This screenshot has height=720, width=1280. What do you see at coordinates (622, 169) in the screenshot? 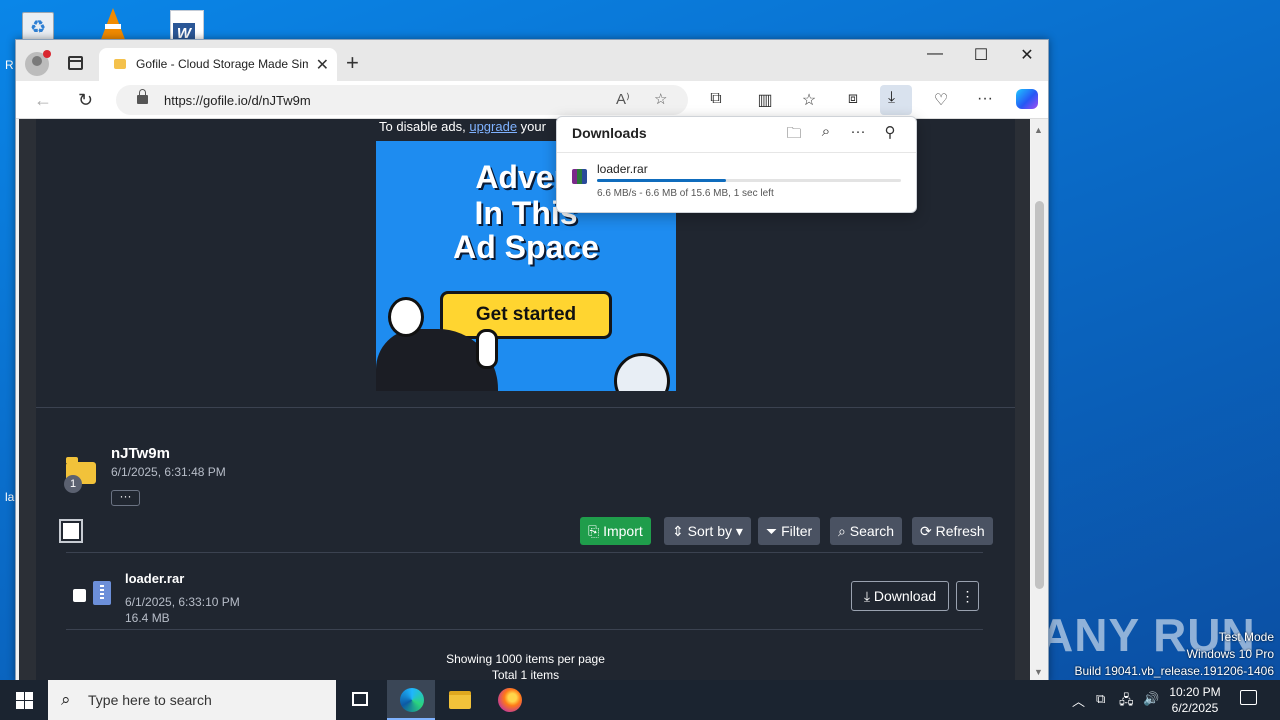
I see `download-filename: loader.rar` at bounding box center [622, 169].